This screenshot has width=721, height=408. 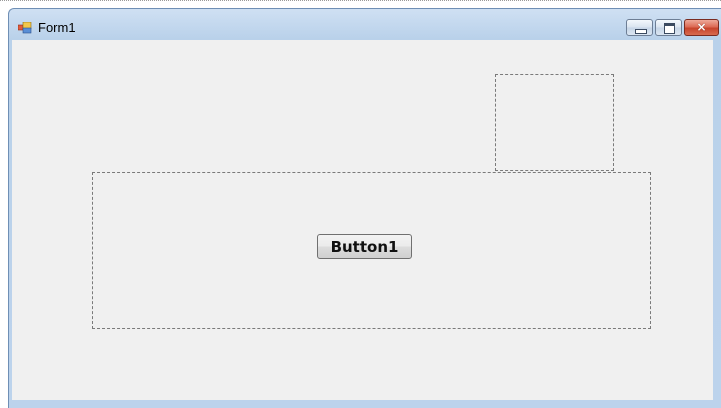 What do you see at coordinates (57, 27) in the screenshot?
I see `window-title: Form1` at bounding box center [57, 27].